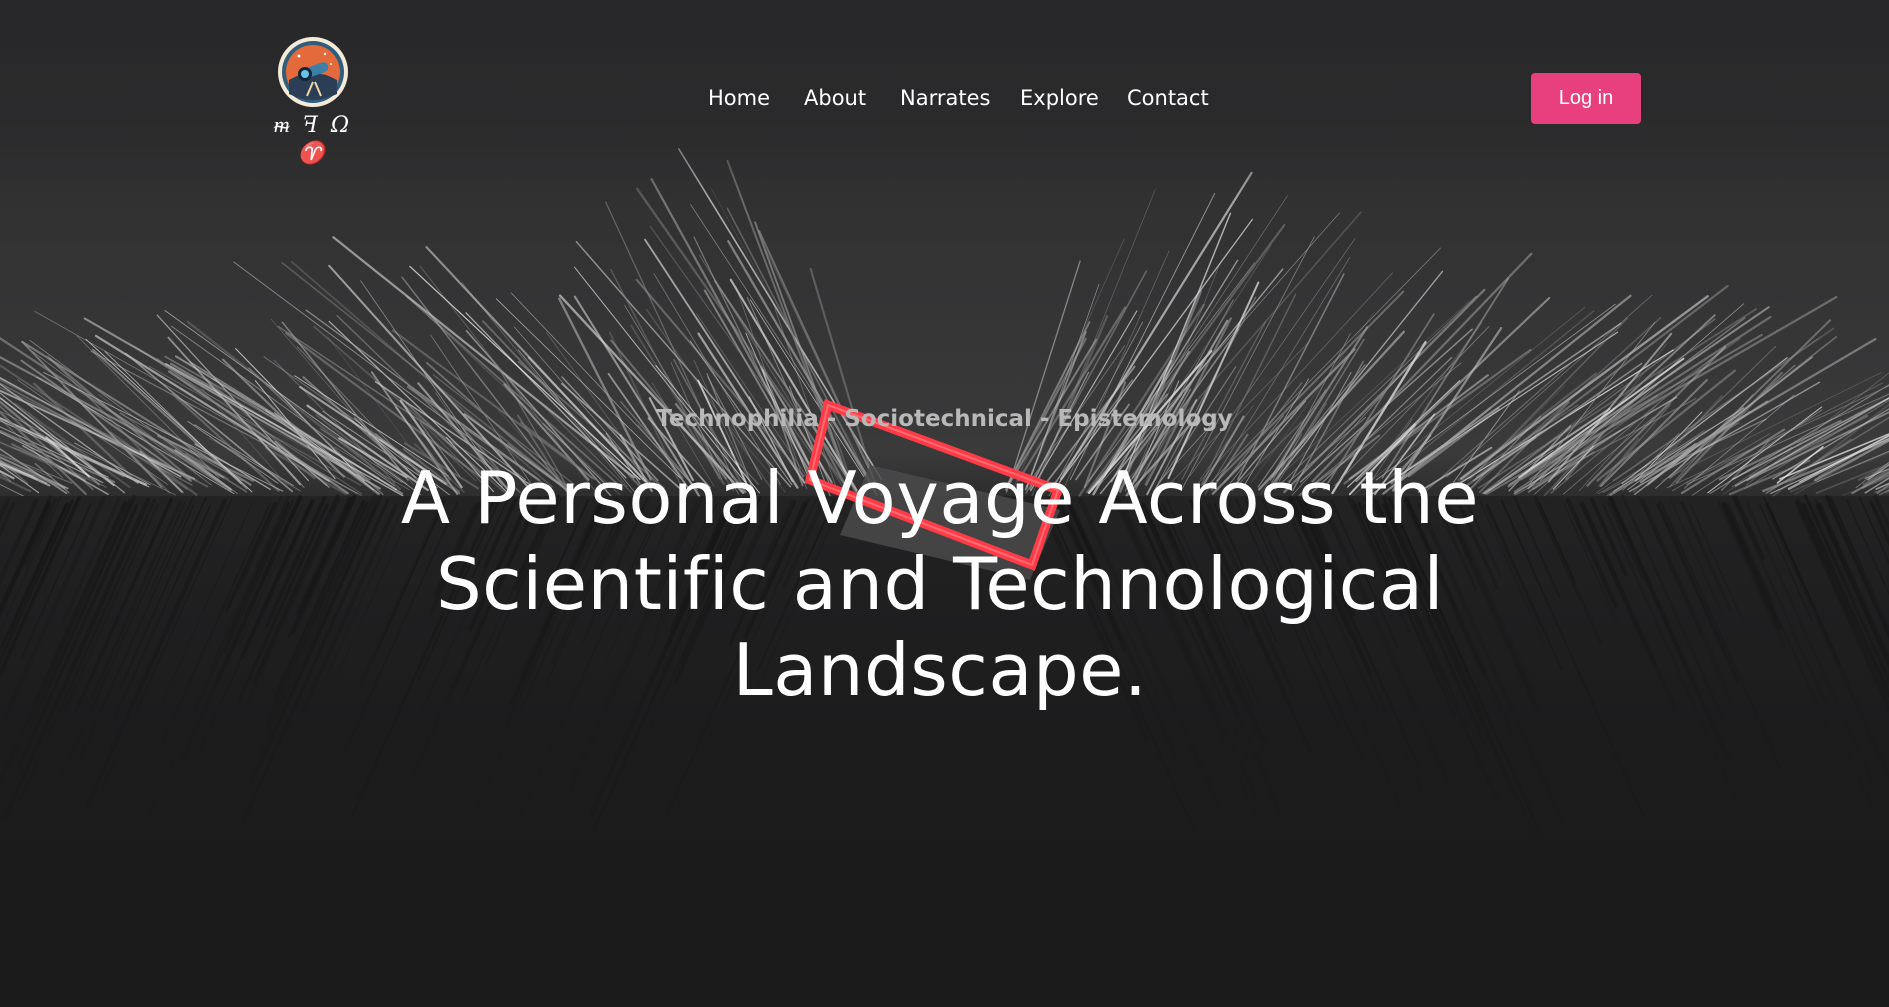 This screenshot has height=1007, width=1889. I want to click on nav-item-home: Home, so click(739, 98).